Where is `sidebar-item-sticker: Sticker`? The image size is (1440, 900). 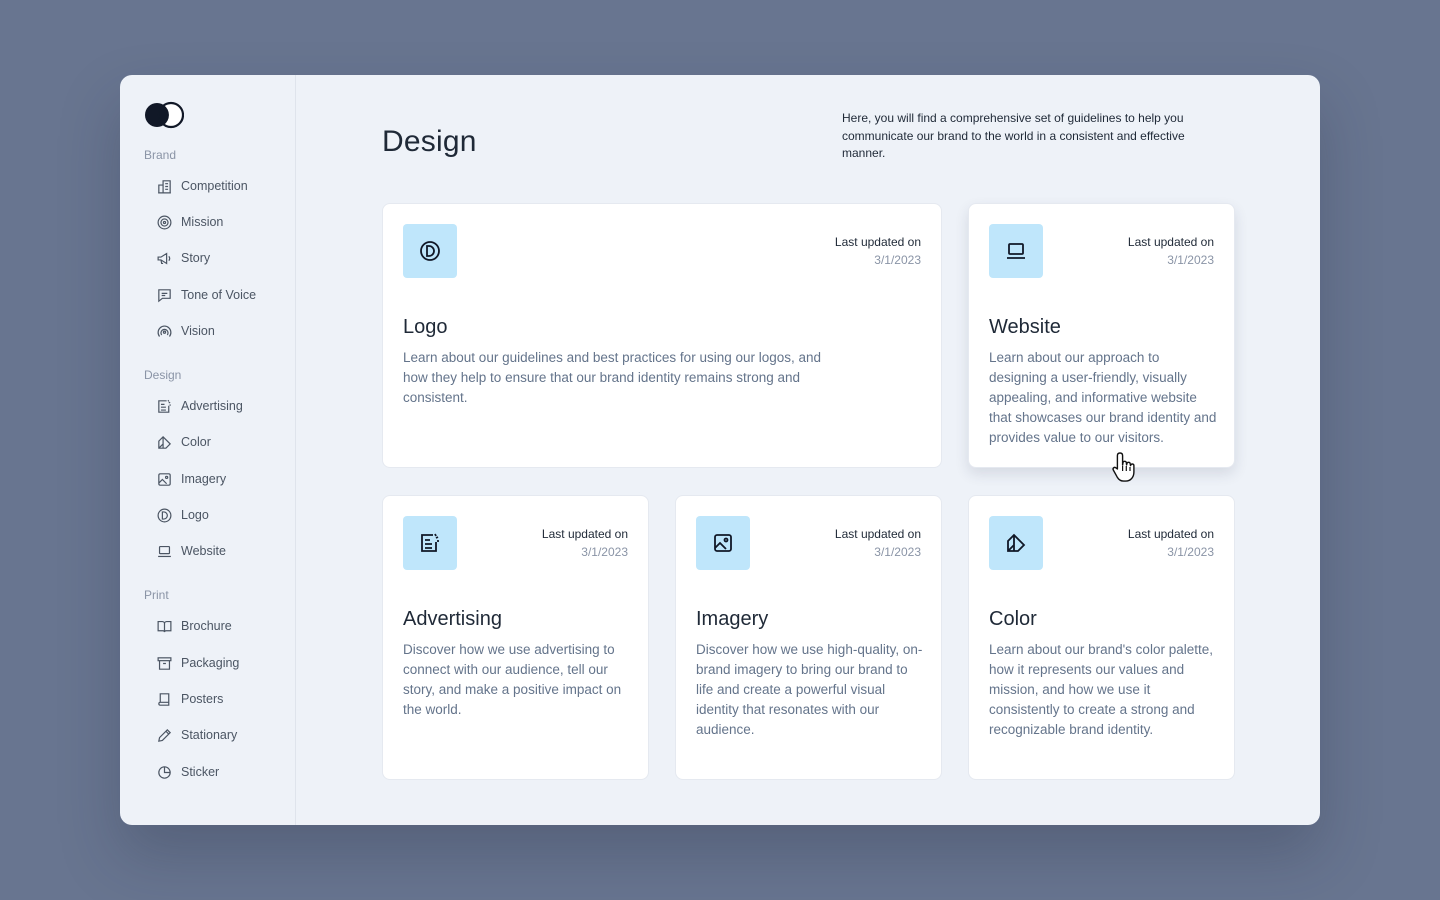 sidebar-item-sticker: Sticker is located at coordinates (187, 772).